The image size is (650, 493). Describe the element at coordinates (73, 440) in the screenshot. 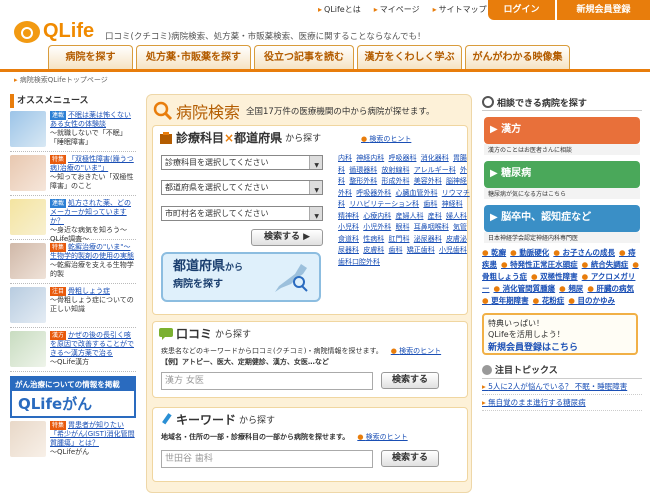

I see `news-item: 特集 胃患者が知りたい「希少がん(GIST)消化管間質腫瘍」とは？ ～QLifeがん` at that location.